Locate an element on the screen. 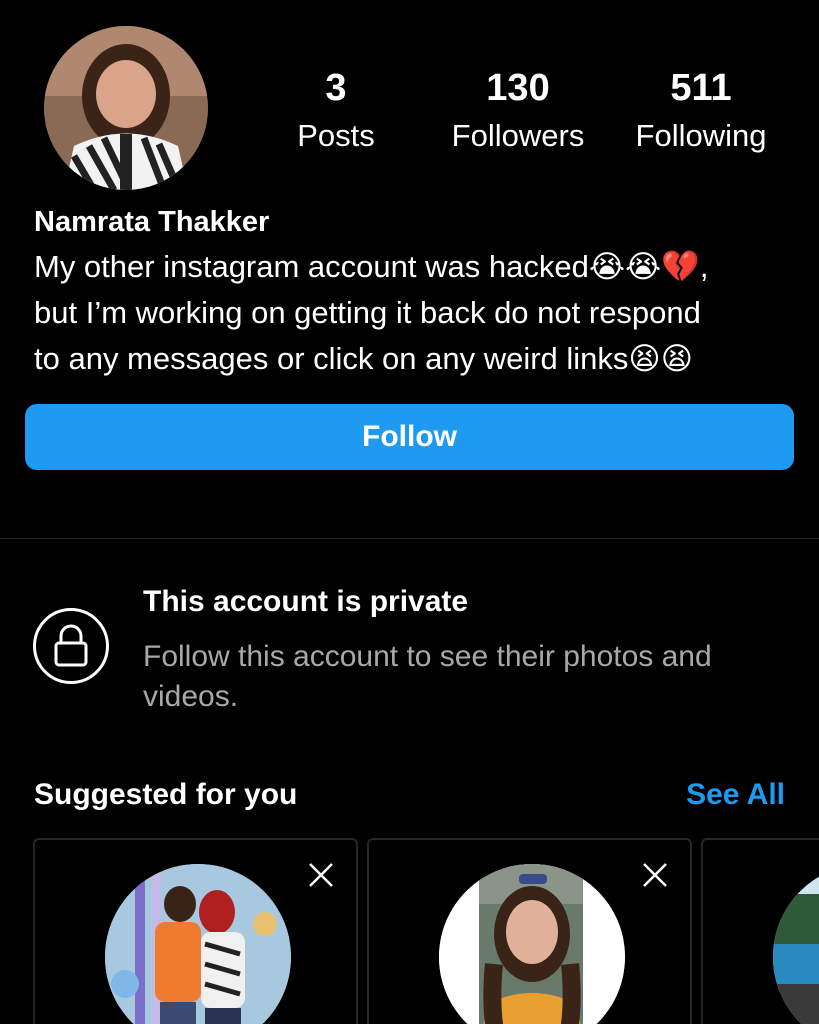 The height and width of the screenshot is (1024, 819). profile-name: Namrata Thakker is located at coordinates (152, 222).